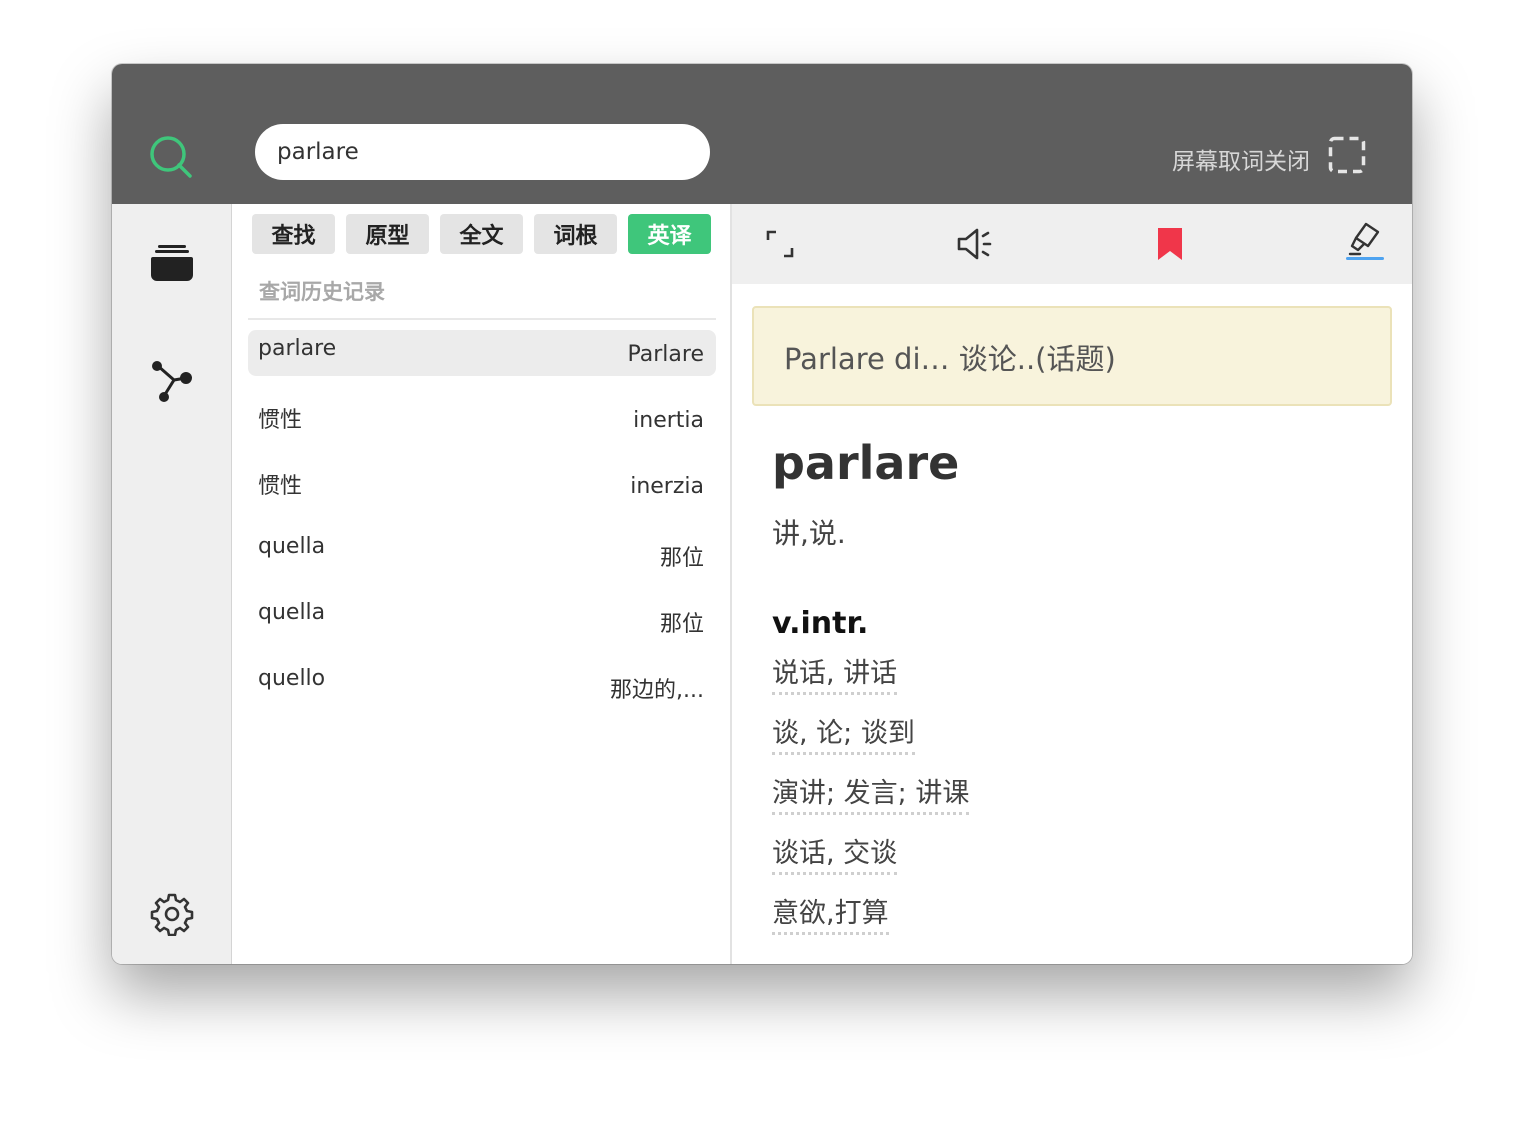 This screenshot has height=1124, width=1524. What do you see at coordinates (1365, 258) in the screenshot?
I see `active-tool-indicator` at bounding box center [1365, 258].